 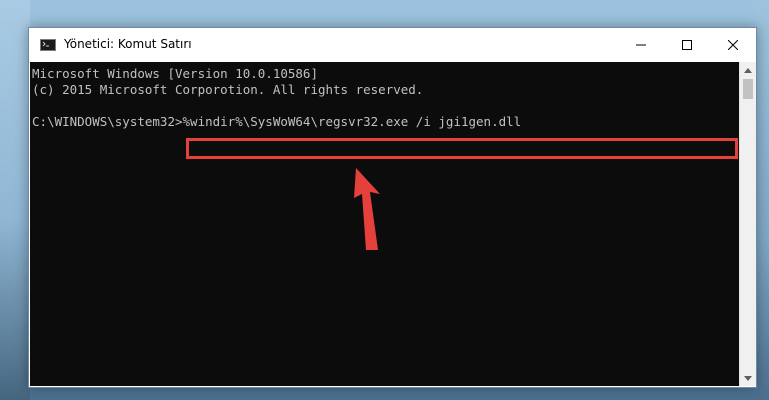 I want to click on chevron-down-icon, so click(x=748, y=378).